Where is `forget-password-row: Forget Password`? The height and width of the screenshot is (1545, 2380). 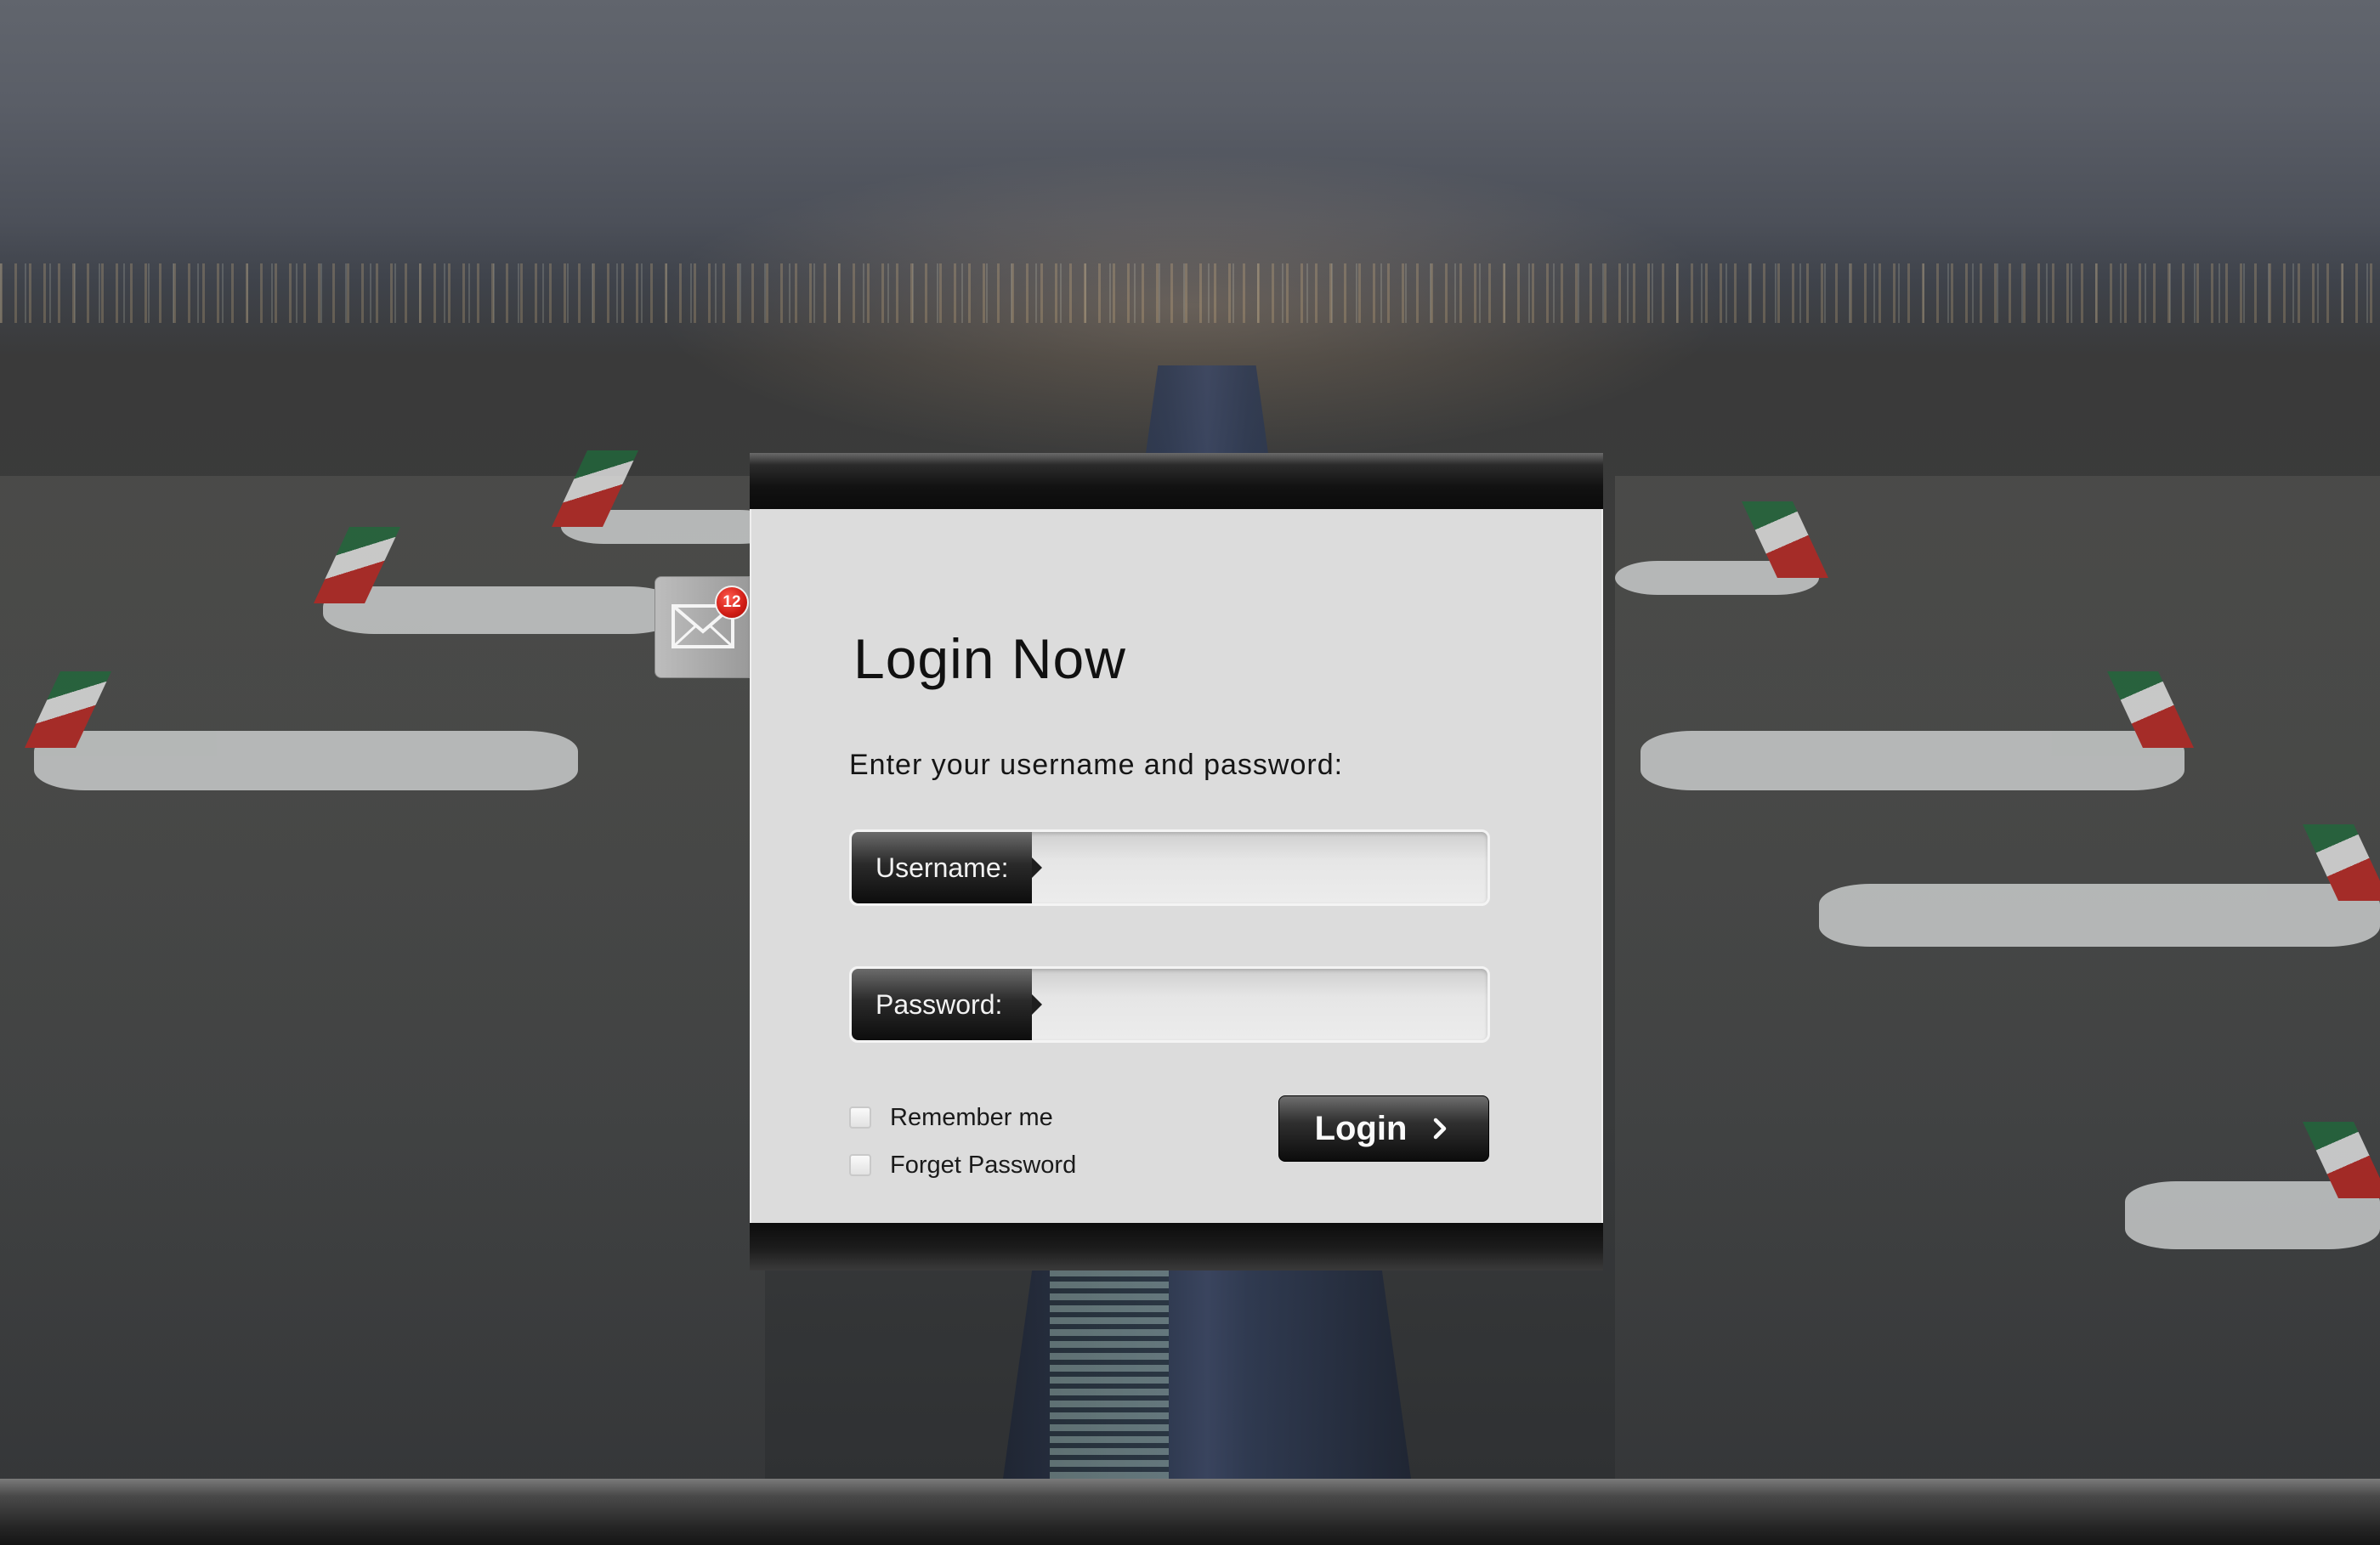 forget-password-row: Forget Password is located at coordinates (963, 1165).